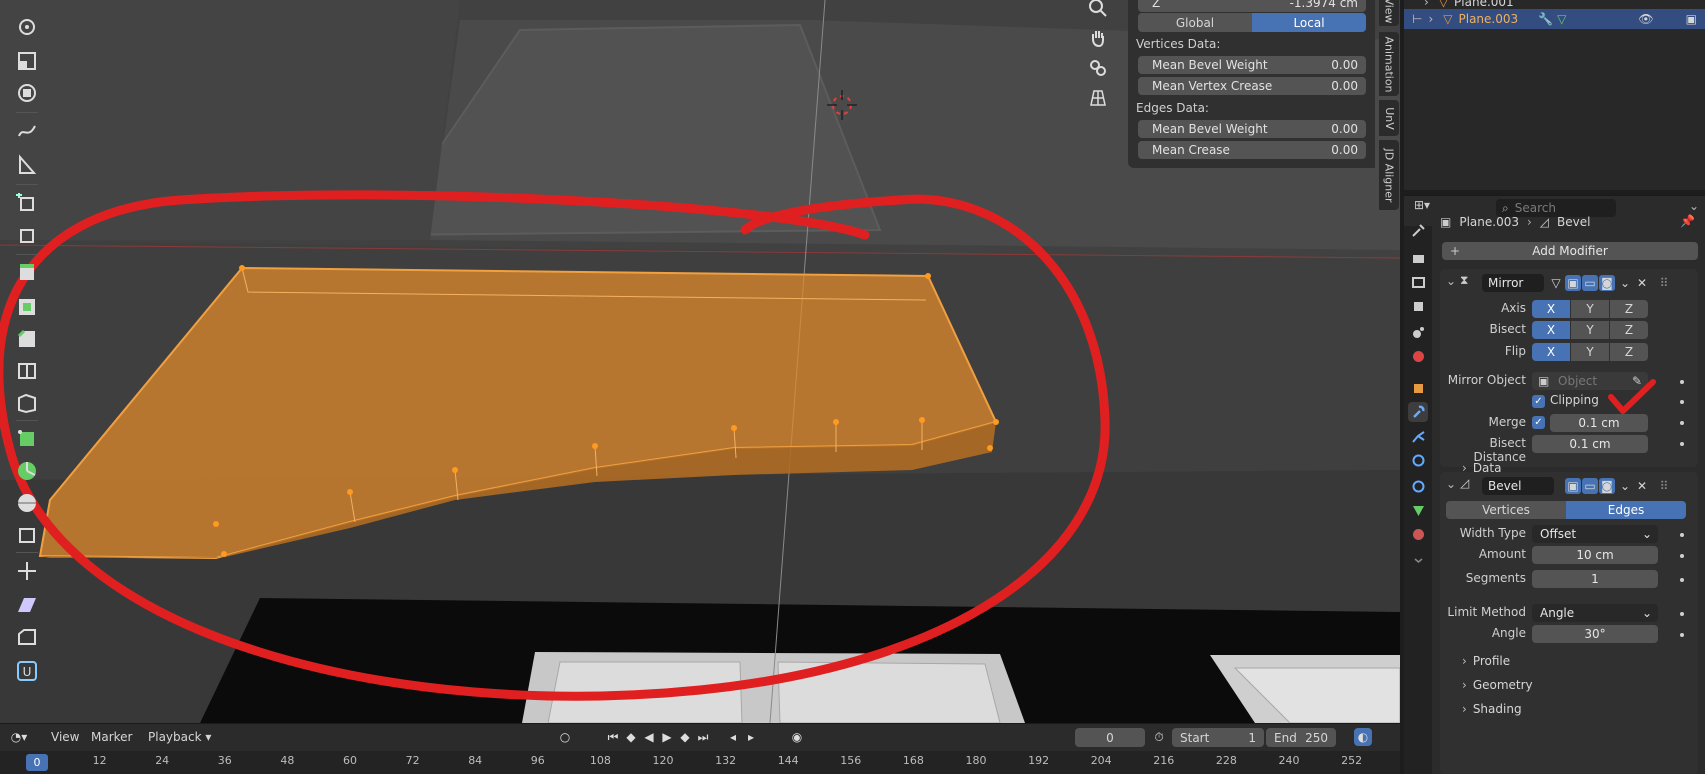  Describe the element at coordinates (27, 165) in the screenshot. I see `measure-icon` at that location.